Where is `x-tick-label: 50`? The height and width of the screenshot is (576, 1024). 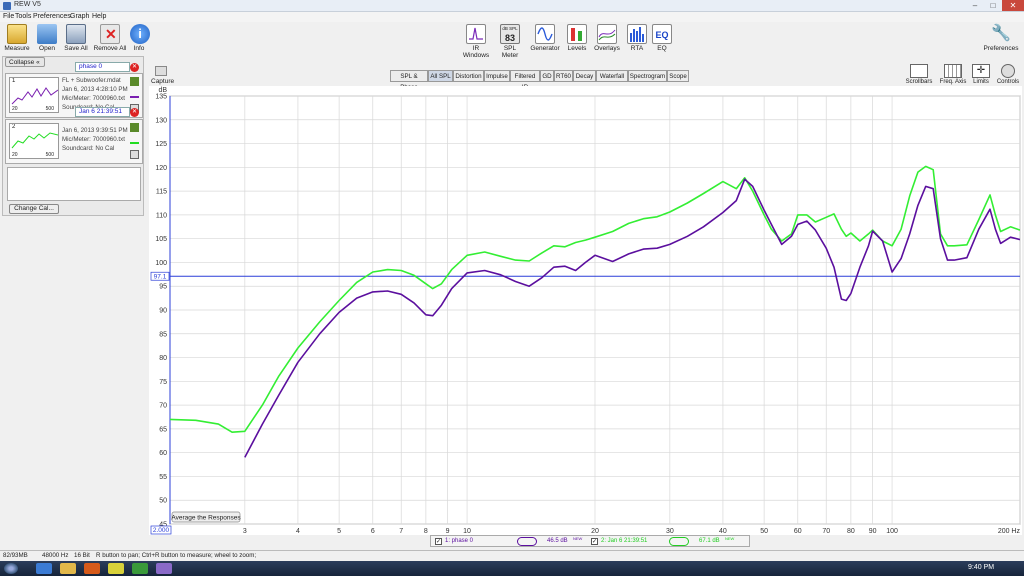 x-tick-label: 50 is located at coordinates (764, 531).